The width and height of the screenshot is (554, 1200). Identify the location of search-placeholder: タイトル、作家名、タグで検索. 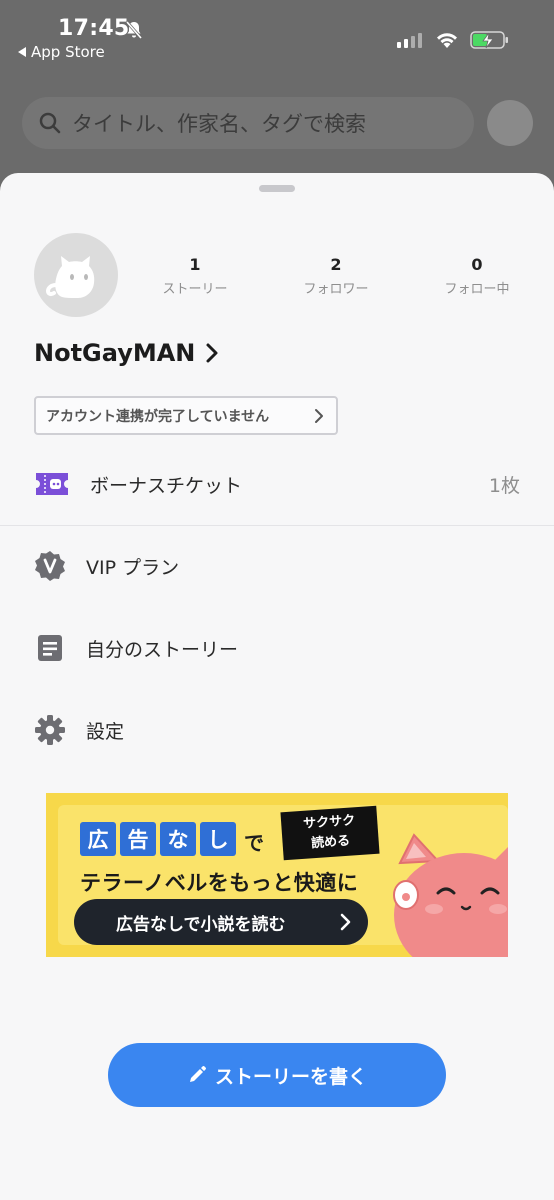
(219, 124).